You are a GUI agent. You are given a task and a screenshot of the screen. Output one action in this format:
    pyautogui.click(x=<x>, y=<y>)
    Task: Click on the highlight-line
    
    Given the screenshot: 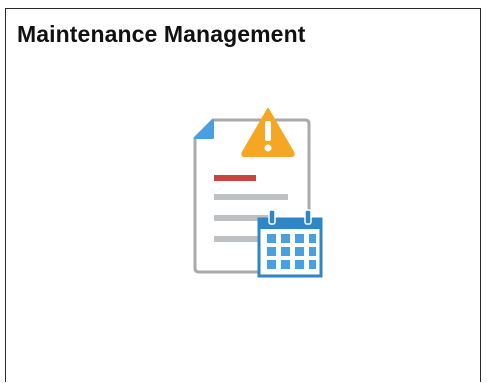 What is the action you would take?
    pyautogui.click(x=235, y=178)
    